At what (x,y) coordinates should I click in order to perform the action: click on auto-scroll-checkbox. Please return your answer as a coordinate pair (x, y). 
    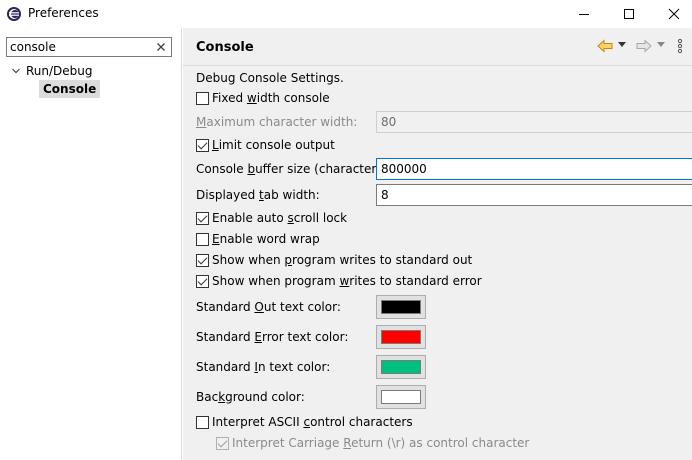
    Looking at the image, I should click on (202, 218).